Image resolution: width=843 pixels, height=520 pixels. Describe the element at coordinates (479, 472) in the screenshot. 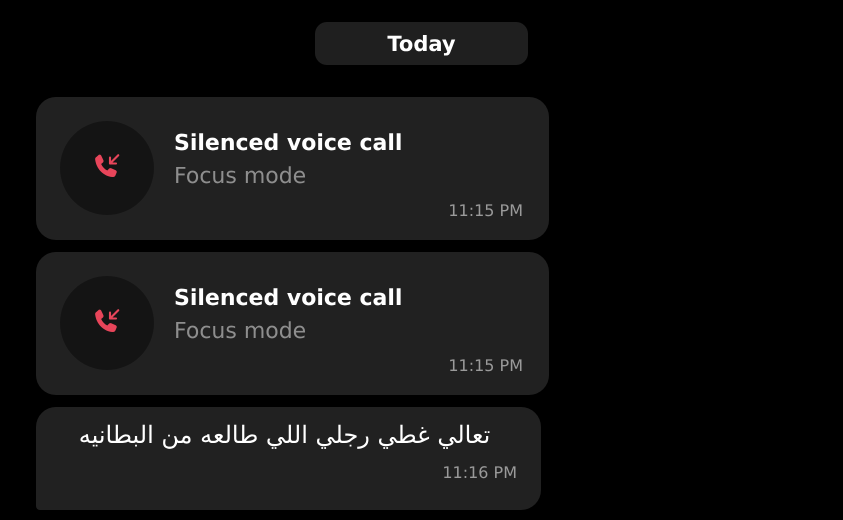

I see `message-time: 11:16 PM` at that location.